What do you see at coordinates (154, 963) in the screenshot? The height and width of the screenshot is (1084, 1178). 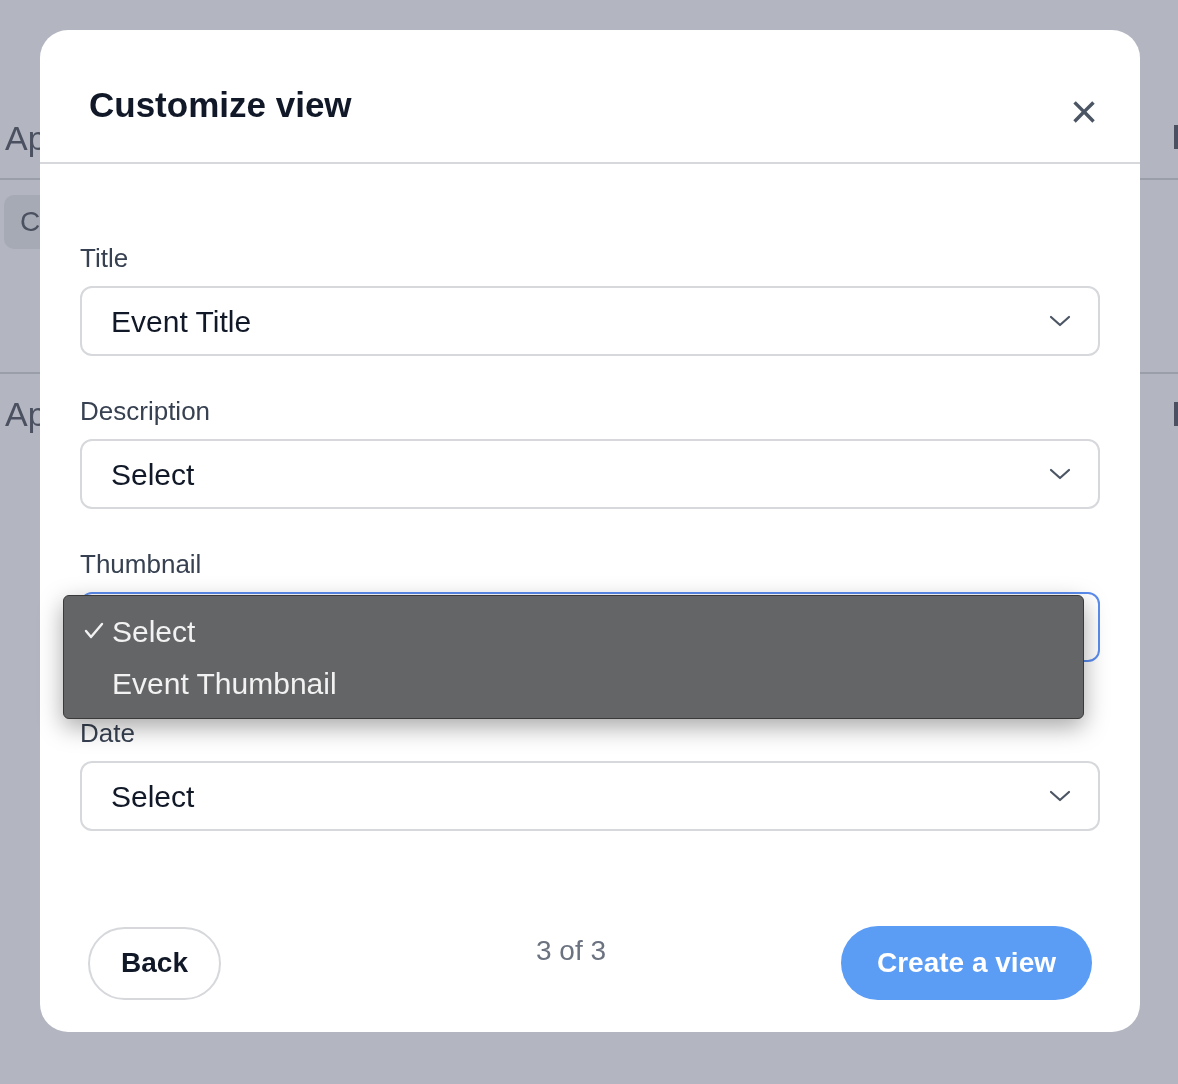 I see `back-button: Back` at bounding box center [154, 963].